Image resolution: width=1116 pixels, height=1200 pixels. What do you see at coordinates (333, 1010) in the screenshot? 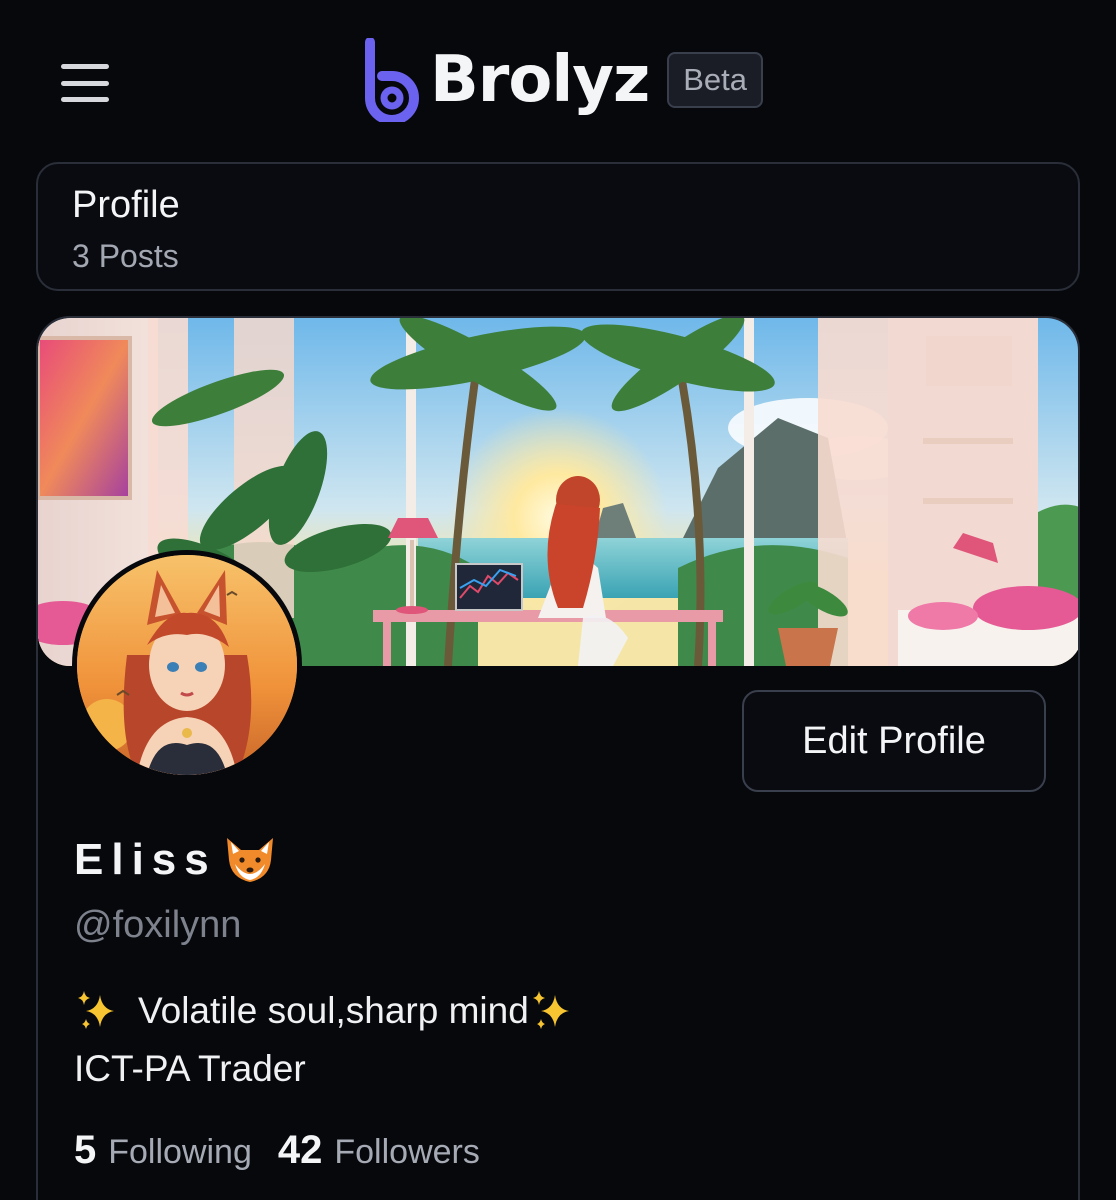
I see `bio-text-1: Volatile soul,sharp mind` at bounding box center [333, 1010].